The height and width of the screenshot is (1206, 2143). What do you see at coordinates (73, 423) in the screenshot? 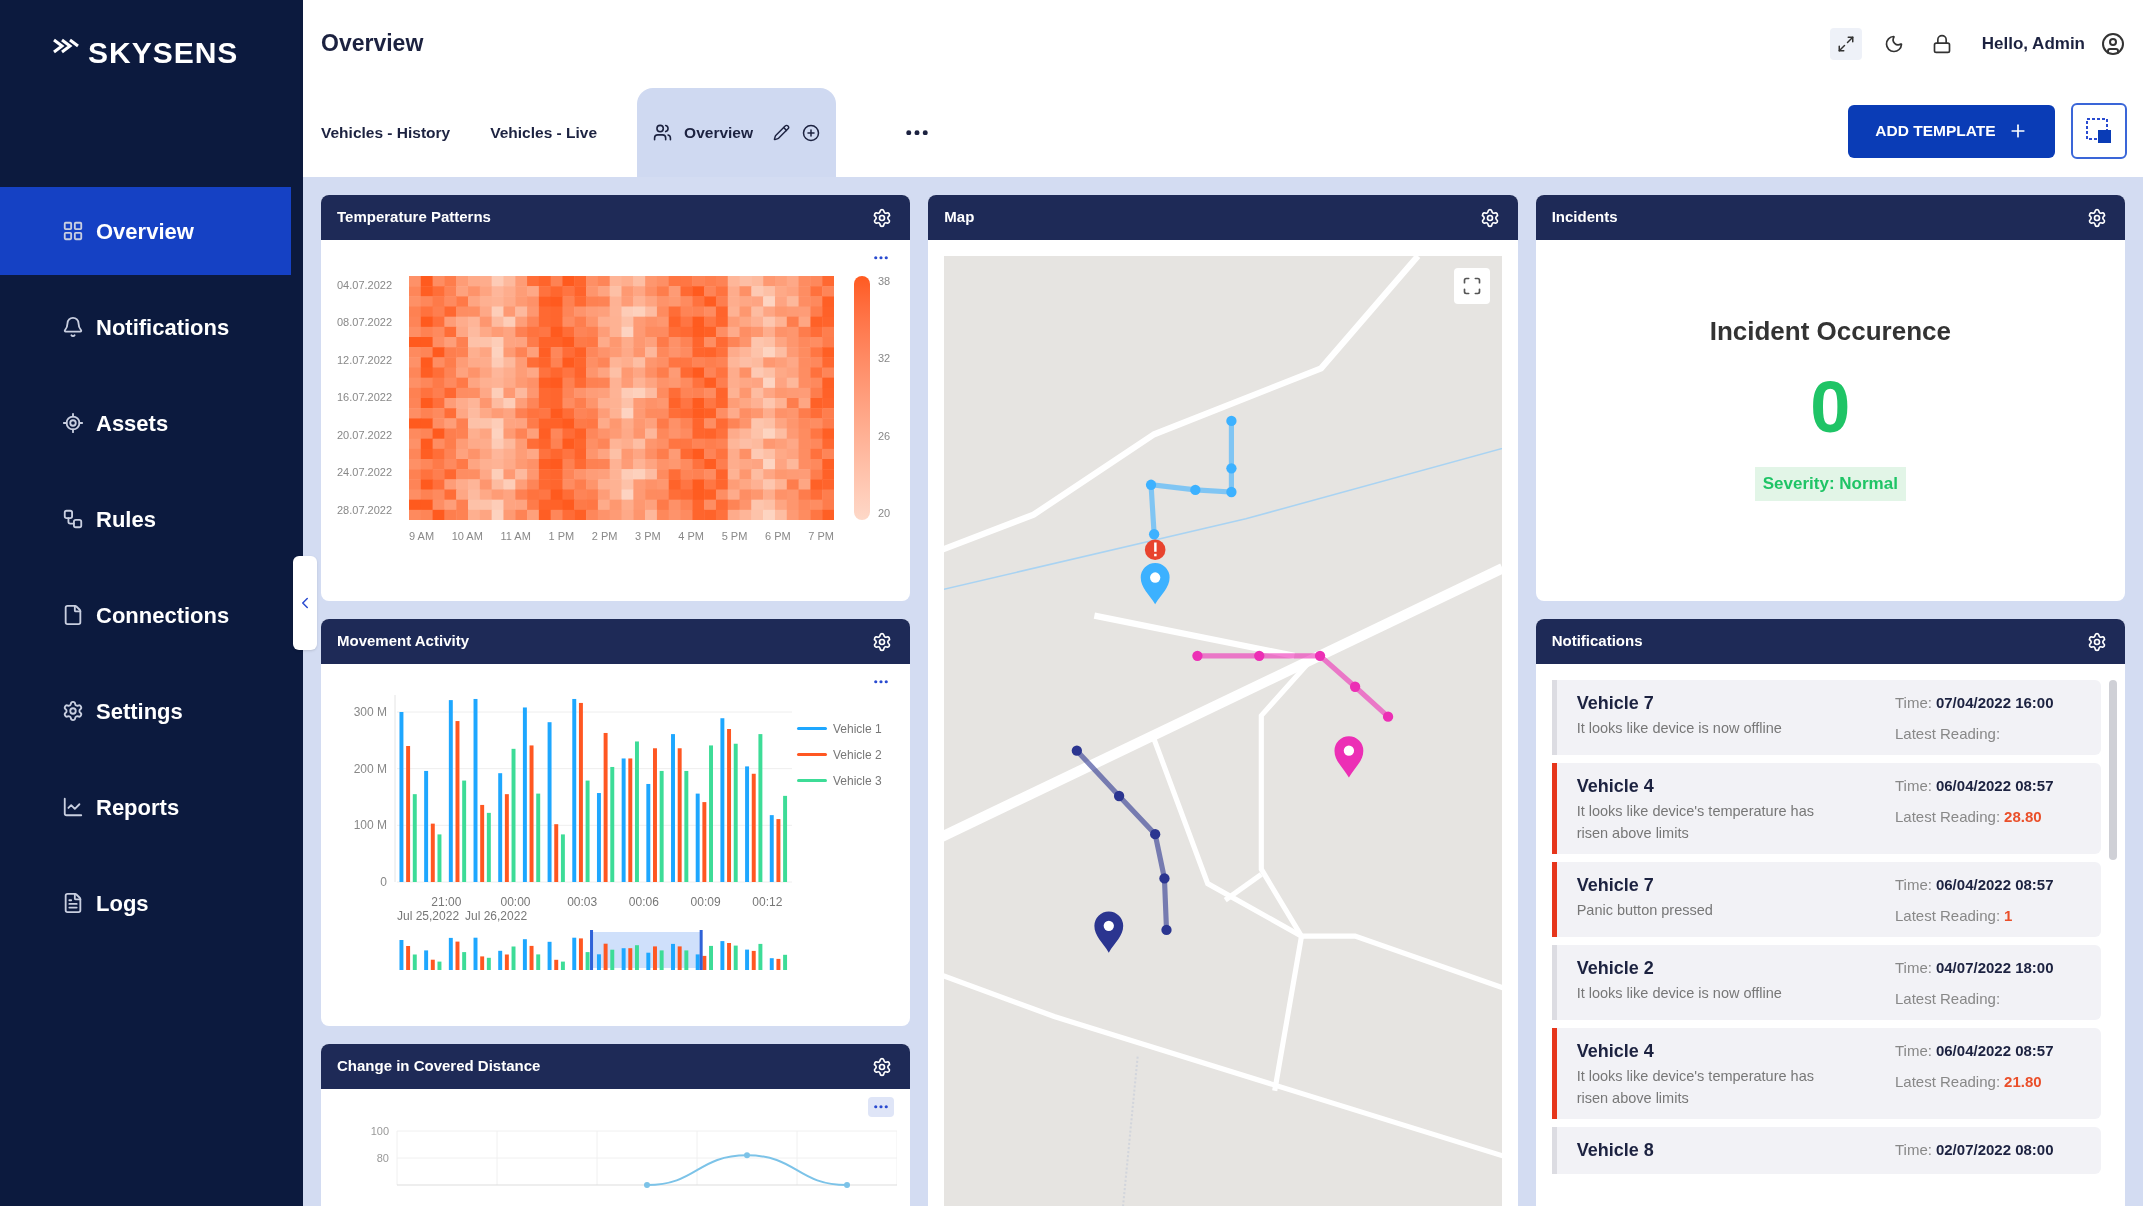
I see `target-icon` at bounding box center [73, 423].